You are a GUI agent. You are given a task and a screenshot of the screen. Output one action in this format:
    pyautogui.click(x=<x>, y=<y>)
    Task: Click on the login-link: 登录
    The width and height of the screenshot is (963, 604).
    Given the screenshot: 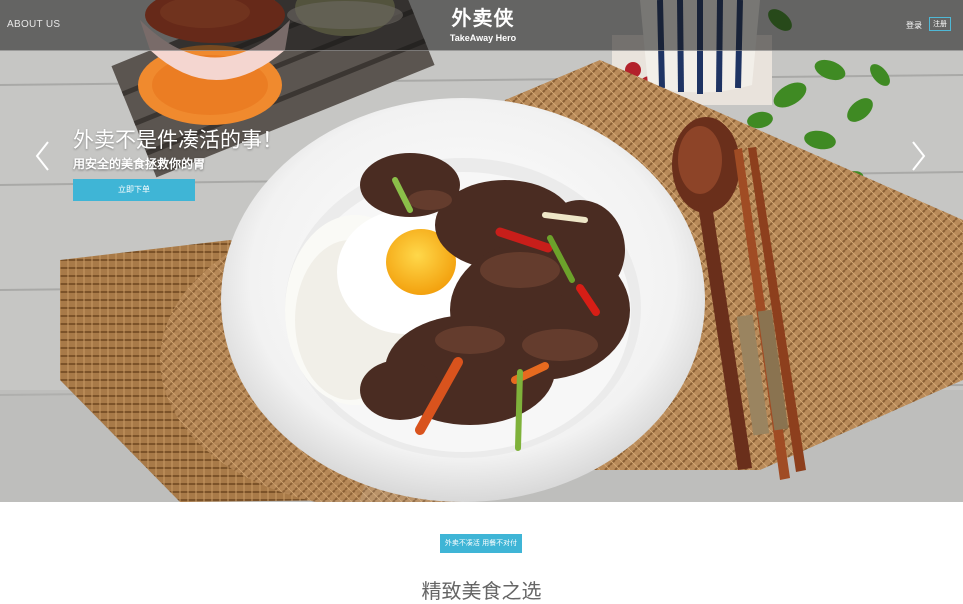 What is the action you would take?
    pyautogui.click(x=914, y=25)
    